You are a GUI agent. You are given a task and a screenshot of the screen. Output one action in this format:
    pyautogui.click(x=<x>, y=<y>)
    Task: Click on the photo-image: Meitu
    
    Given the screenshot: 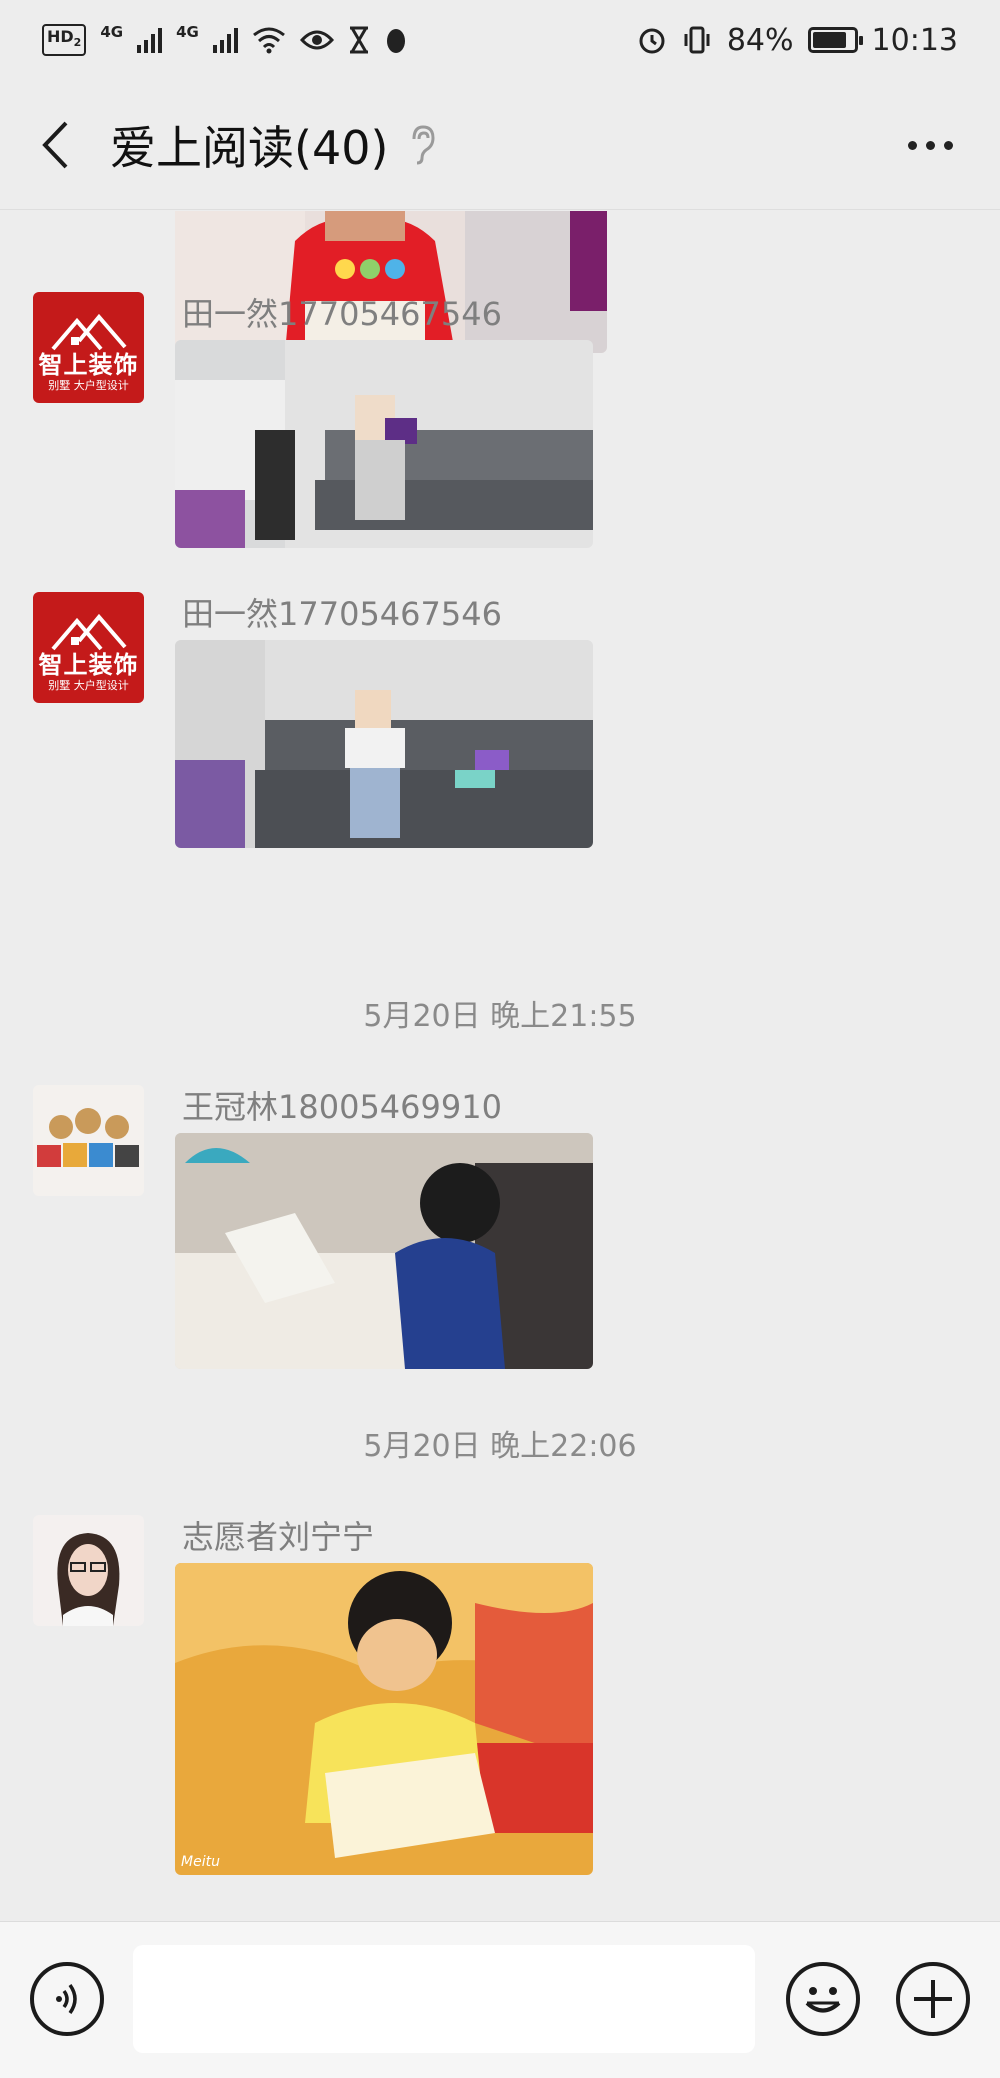 What is the action you would take?
    pyautogui.click(x=384, y=1719)
    